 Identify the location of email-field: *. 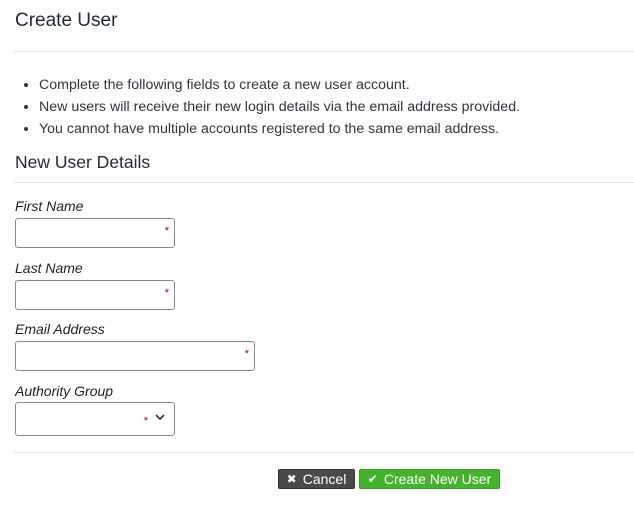
(135, 356).